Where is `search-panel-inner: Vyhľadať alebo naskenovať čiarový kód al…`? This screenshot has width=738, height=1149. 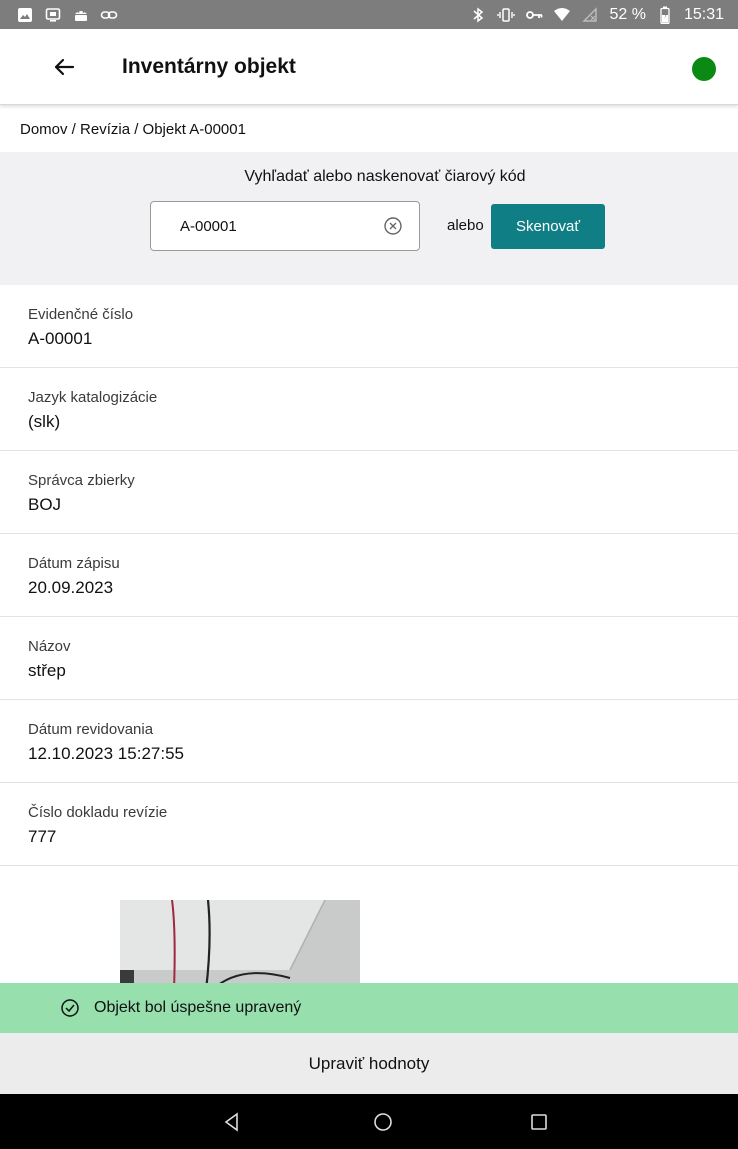 search-panel-inner: Vyhľadať alebo naskenovať čiarový kód al… is located at coordinates (385, 218).